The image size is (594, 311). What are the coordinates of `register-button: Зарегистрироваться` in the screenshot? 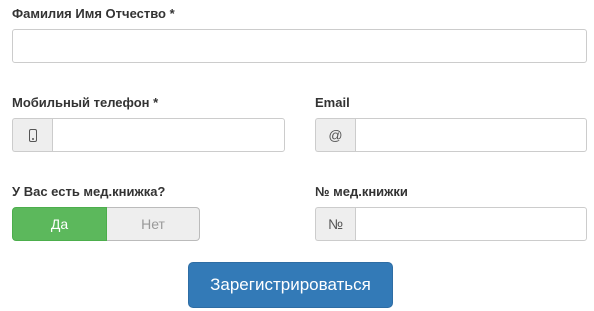 It's located at (290, 285).